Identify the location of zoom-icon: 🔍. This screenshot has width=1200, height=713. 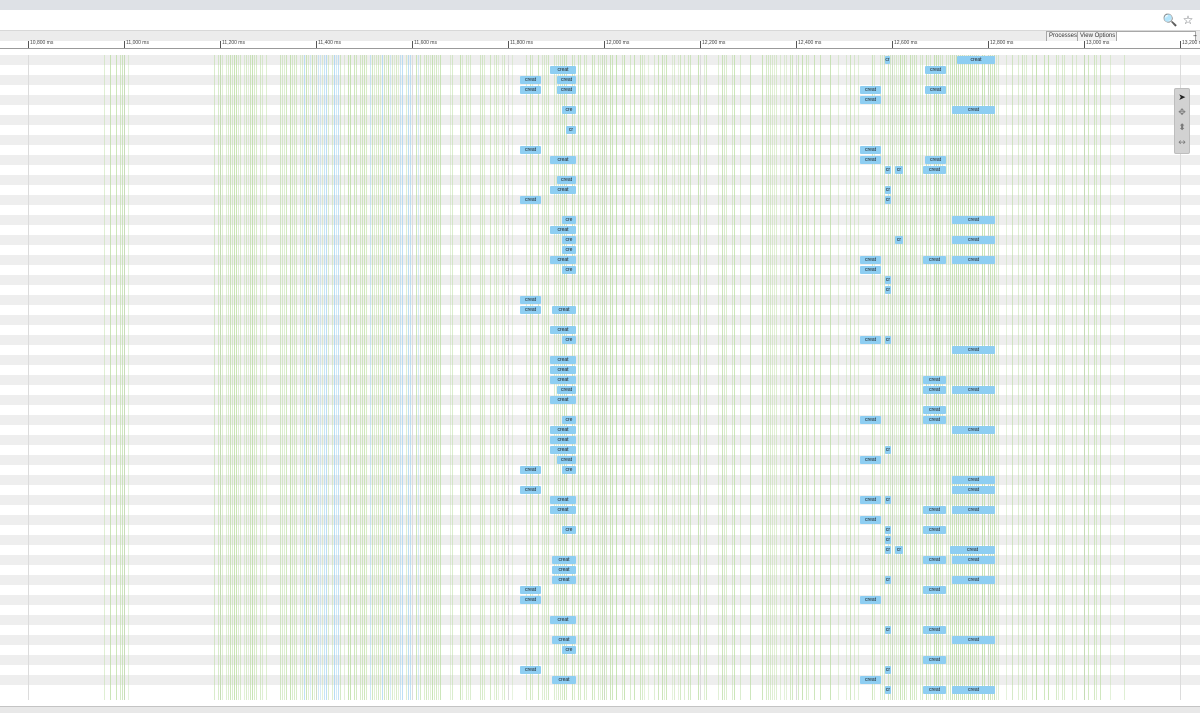
(1170, 20).